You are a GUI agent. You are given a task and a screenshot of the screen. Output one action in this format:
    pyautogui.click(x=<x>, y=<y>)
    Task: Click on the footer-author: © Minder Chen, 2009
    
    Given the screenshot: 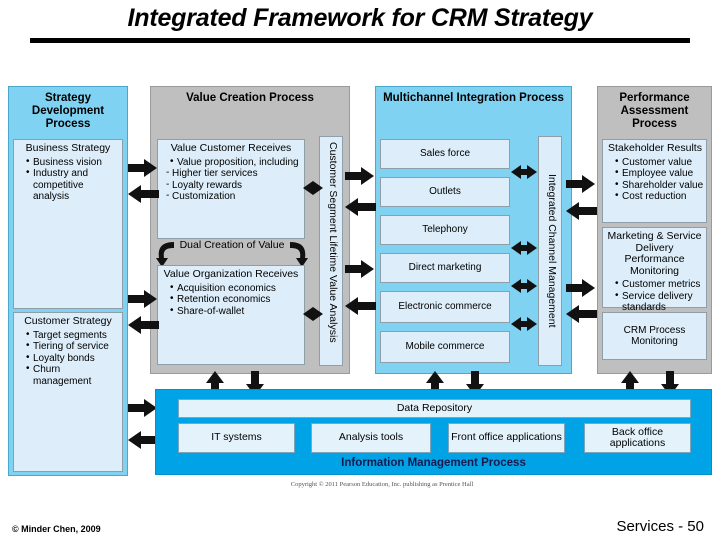 What is the action you would take?
    pyautogui.click(x=56, y=529)
    